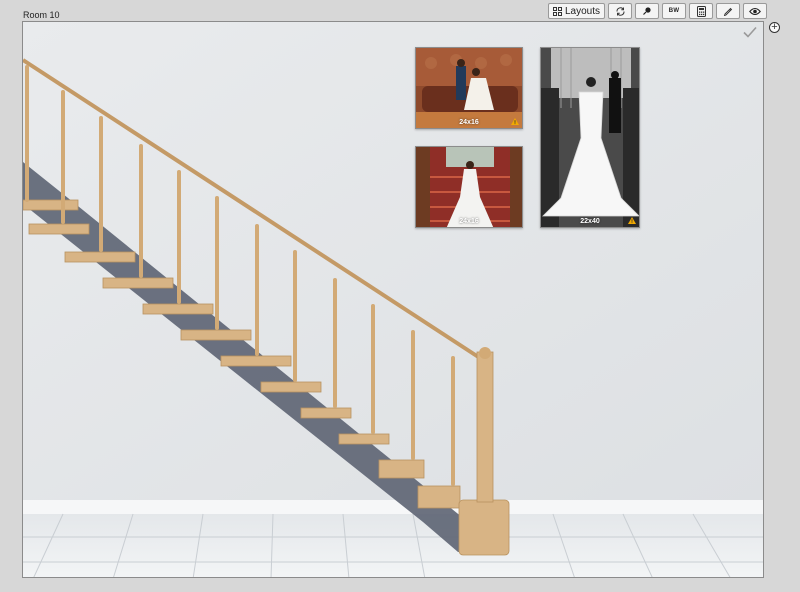 This screenshot has width=800, height=592. What do you see at coordinates (590, 221) in the screenshot?
I see `frame-size-label: 22x40` at bounding box center [590, 221].